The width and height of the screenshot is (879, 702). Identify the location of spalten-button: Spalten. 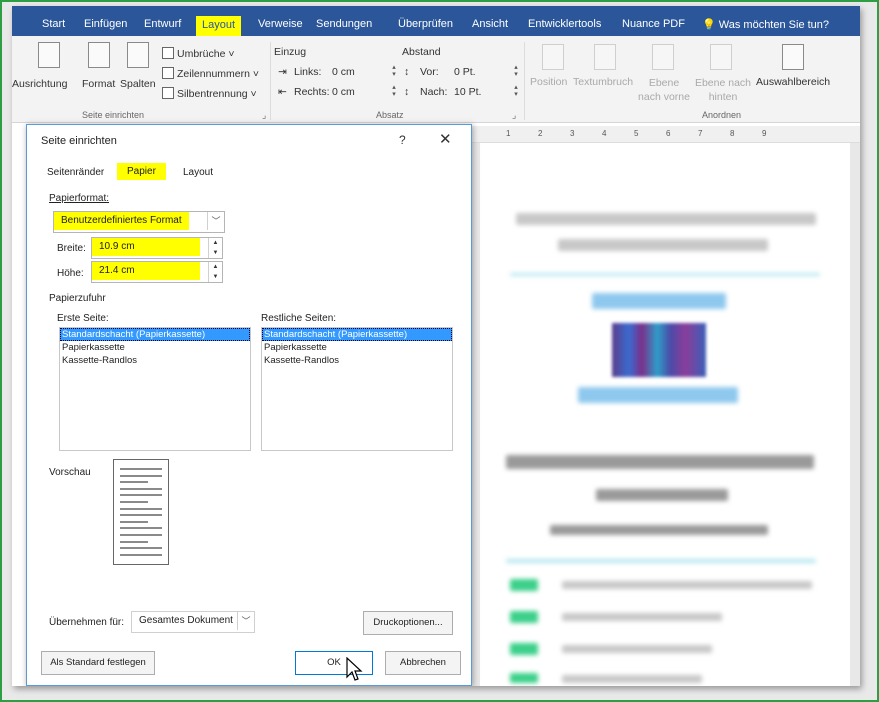
(138, 84).